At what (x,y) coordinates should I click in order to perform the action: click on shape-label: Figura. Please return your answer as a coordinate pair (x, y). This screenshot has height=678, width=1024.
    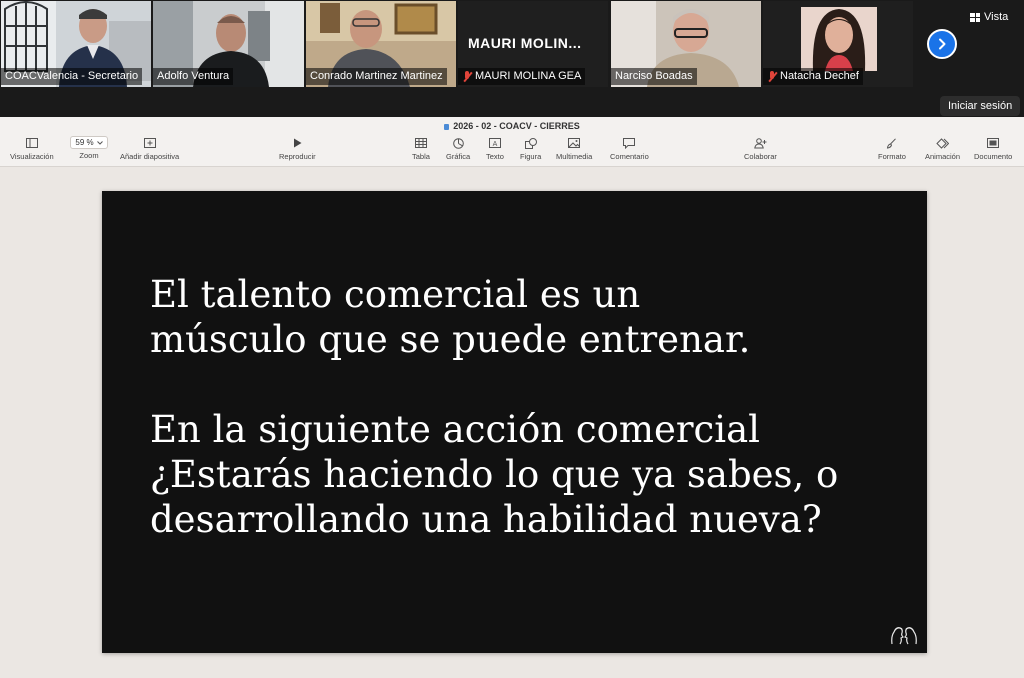
    Looking at the image, I should click on (531, 156).